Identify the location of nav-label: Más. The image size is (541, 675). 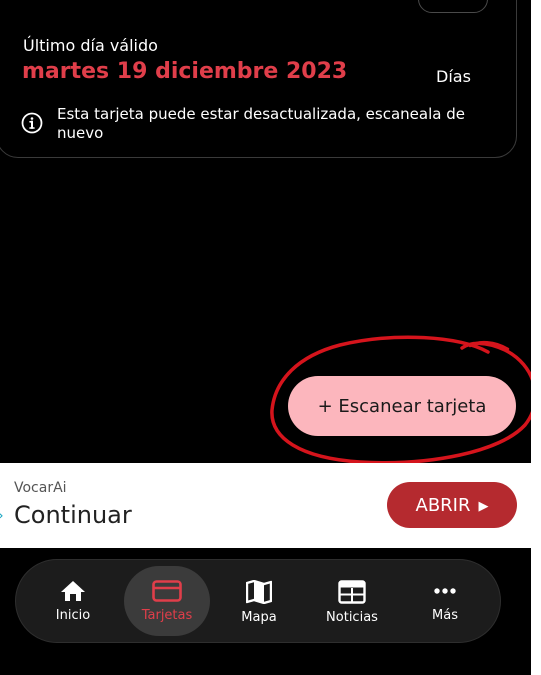
(445, 615).